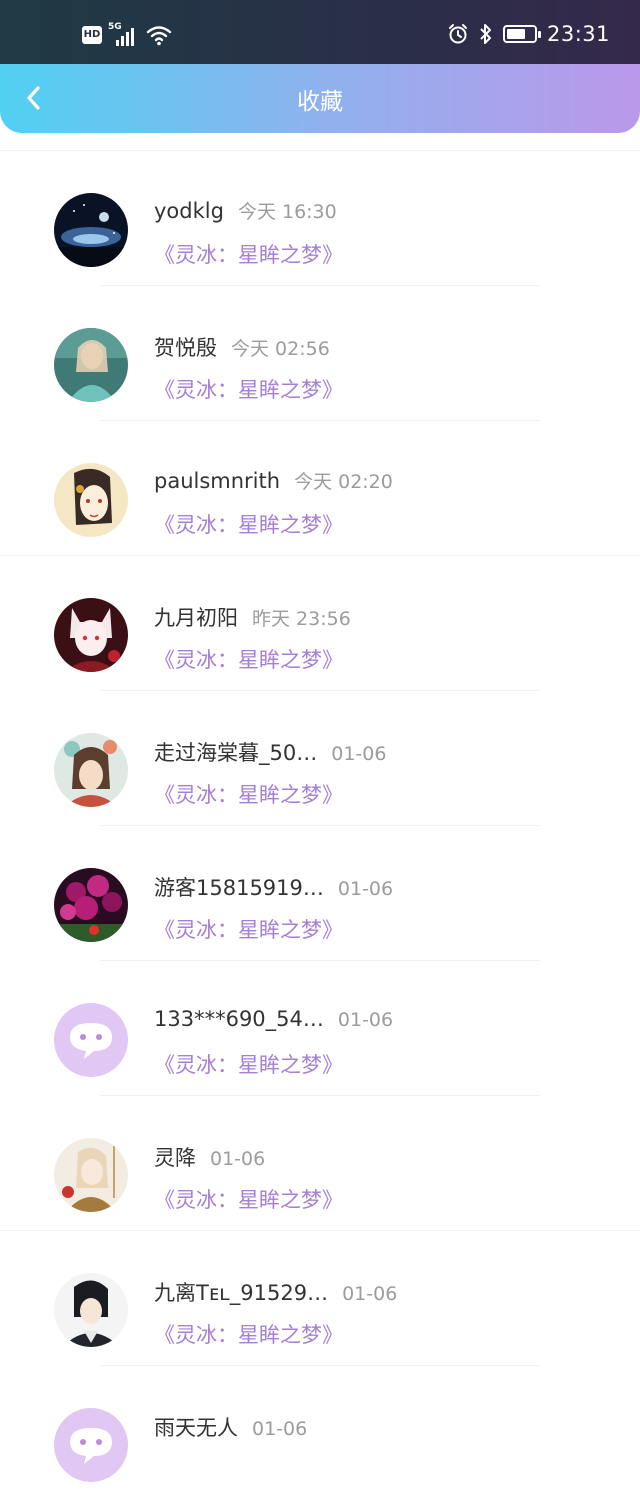 The width and height of the screenshot is (640, 1501). I want to click on user-name: yodklg, so click(189, 211).